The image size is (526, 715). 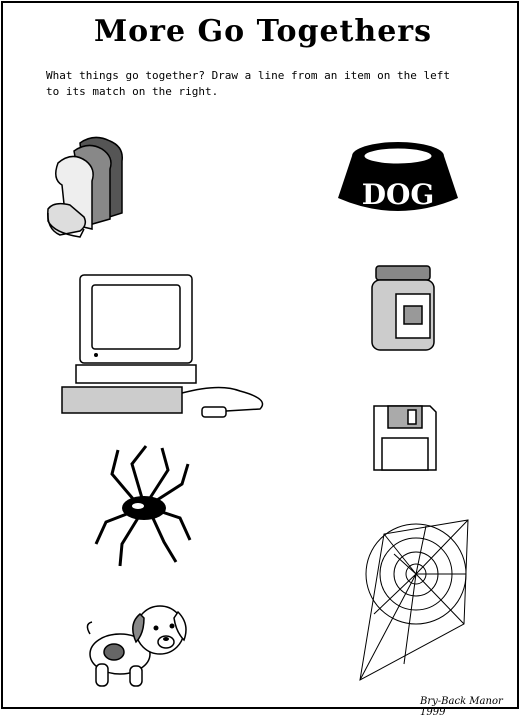 What do you see at coordinates (143, 506) in the screenshot?
I see `spider-icon` at bounding box center [143, 506].